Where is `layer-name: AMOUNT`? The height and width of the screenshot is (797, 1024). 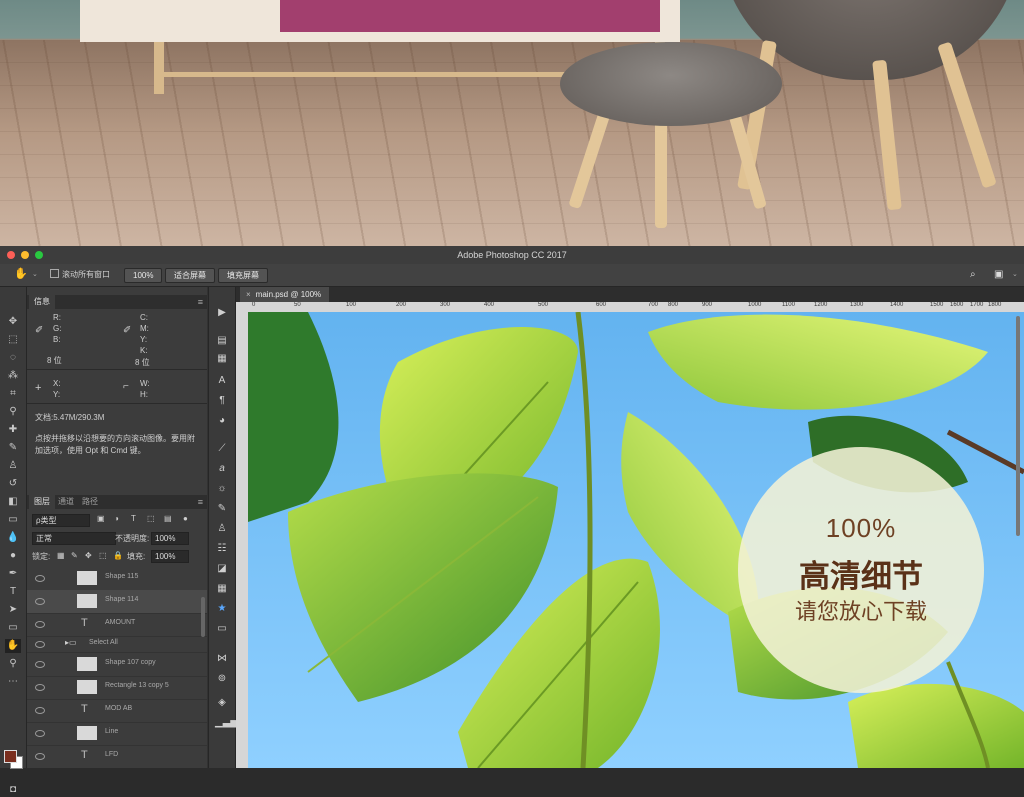
layer-name: AMOUNT is located at coordinates (120, 622).